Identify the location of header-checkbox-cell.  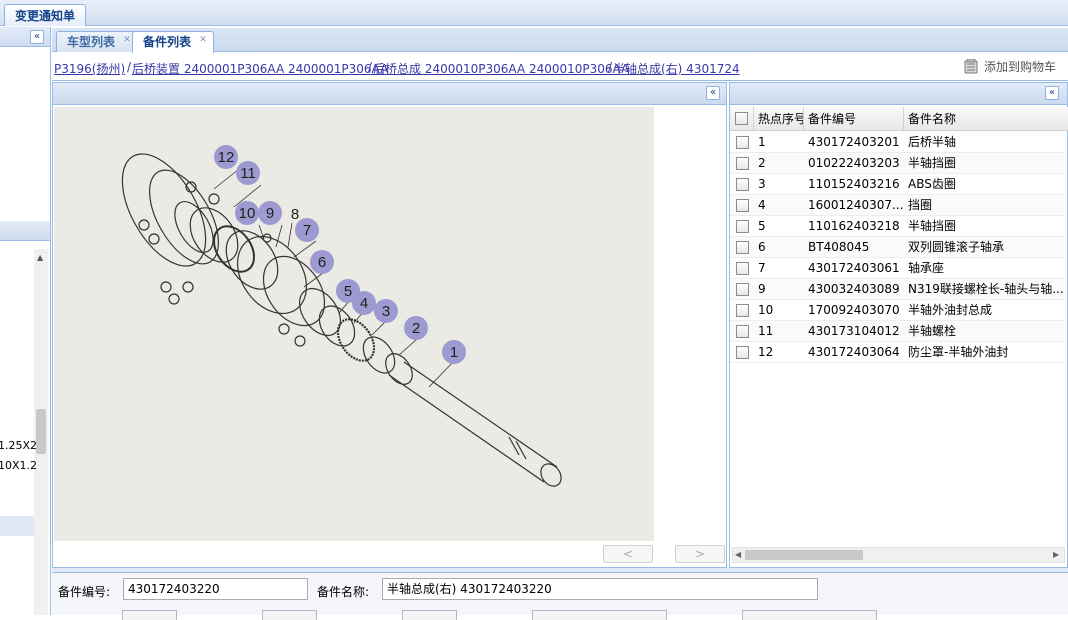
(742, 119).